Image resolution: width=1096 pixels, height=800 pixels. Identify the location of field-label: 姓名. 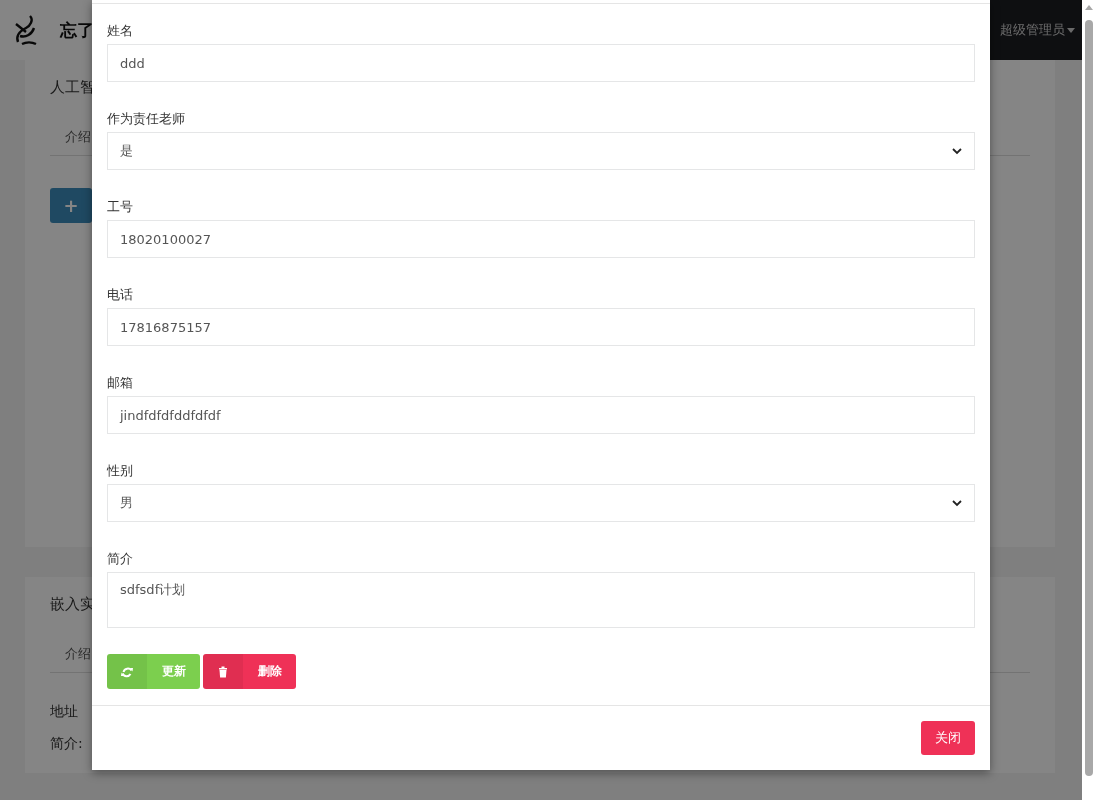
(120, 31).